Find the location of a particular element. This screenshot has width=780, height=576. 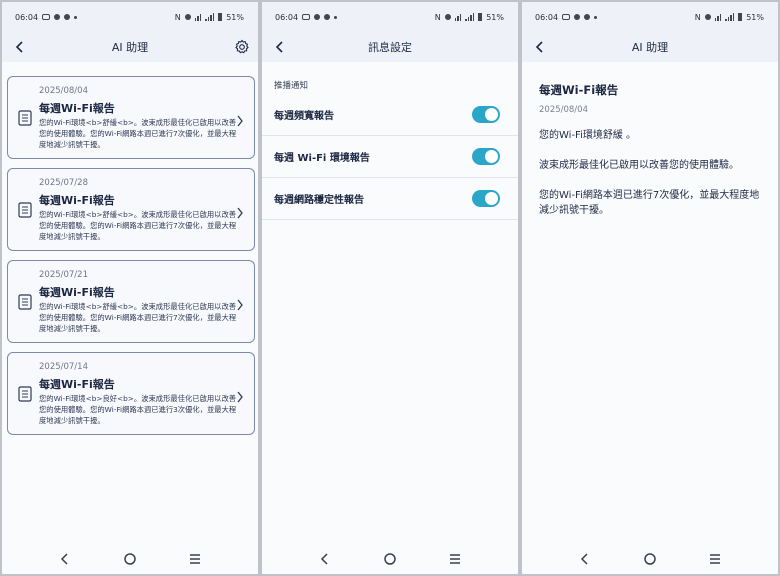

report-date: 2025/07/14 is located at coordinates (63, 367).